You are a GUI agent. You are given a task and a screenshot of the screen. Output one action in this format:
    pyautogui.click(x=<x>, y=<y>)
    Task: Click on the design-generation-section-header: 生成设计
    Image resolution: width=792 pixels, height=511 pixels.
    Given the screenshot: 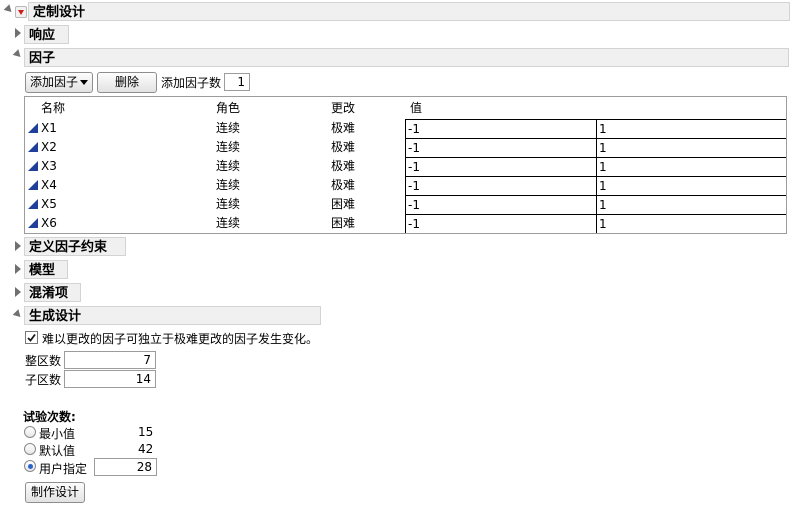 What is the action you would take?
    pyautogui.click(x=172, y=315)
    